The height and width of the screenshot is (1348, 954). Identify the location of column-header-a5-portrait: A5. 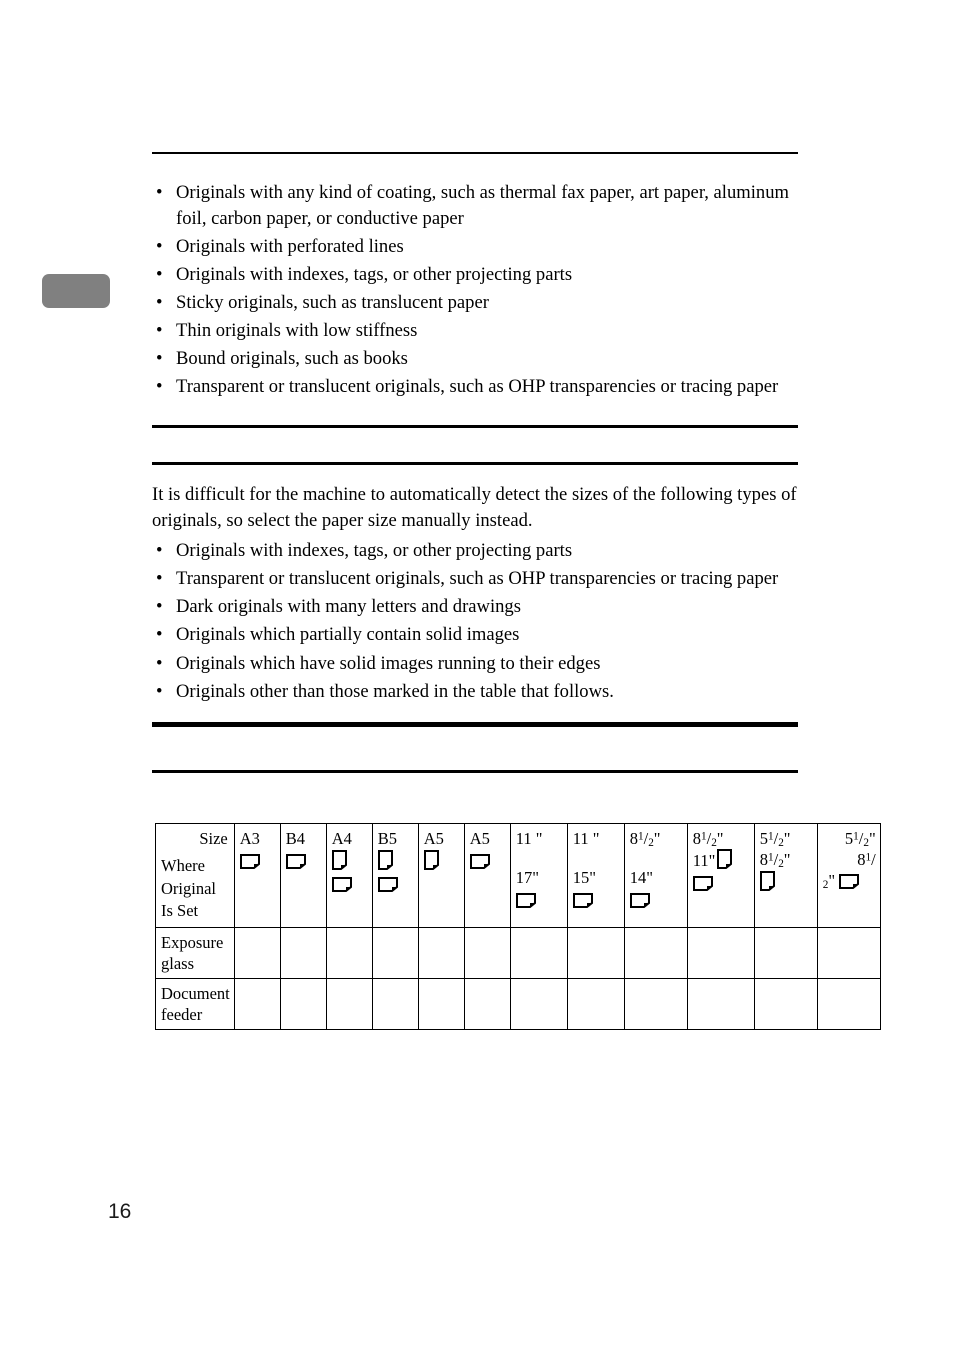
(441, 875).